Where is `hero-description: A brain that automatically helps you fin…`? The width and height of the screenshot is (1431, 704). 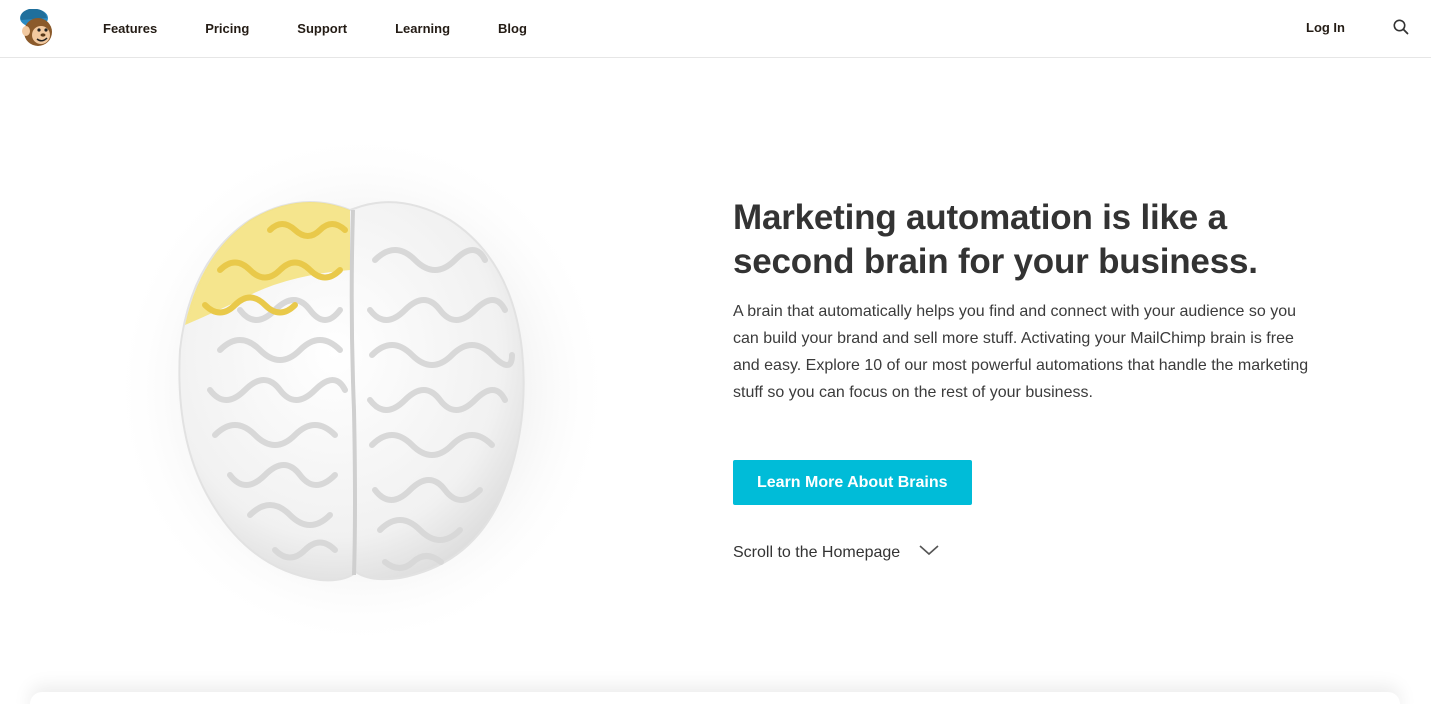 hero-description: A brain that automatically helps you fin… is located at coordinates (1021, 352).